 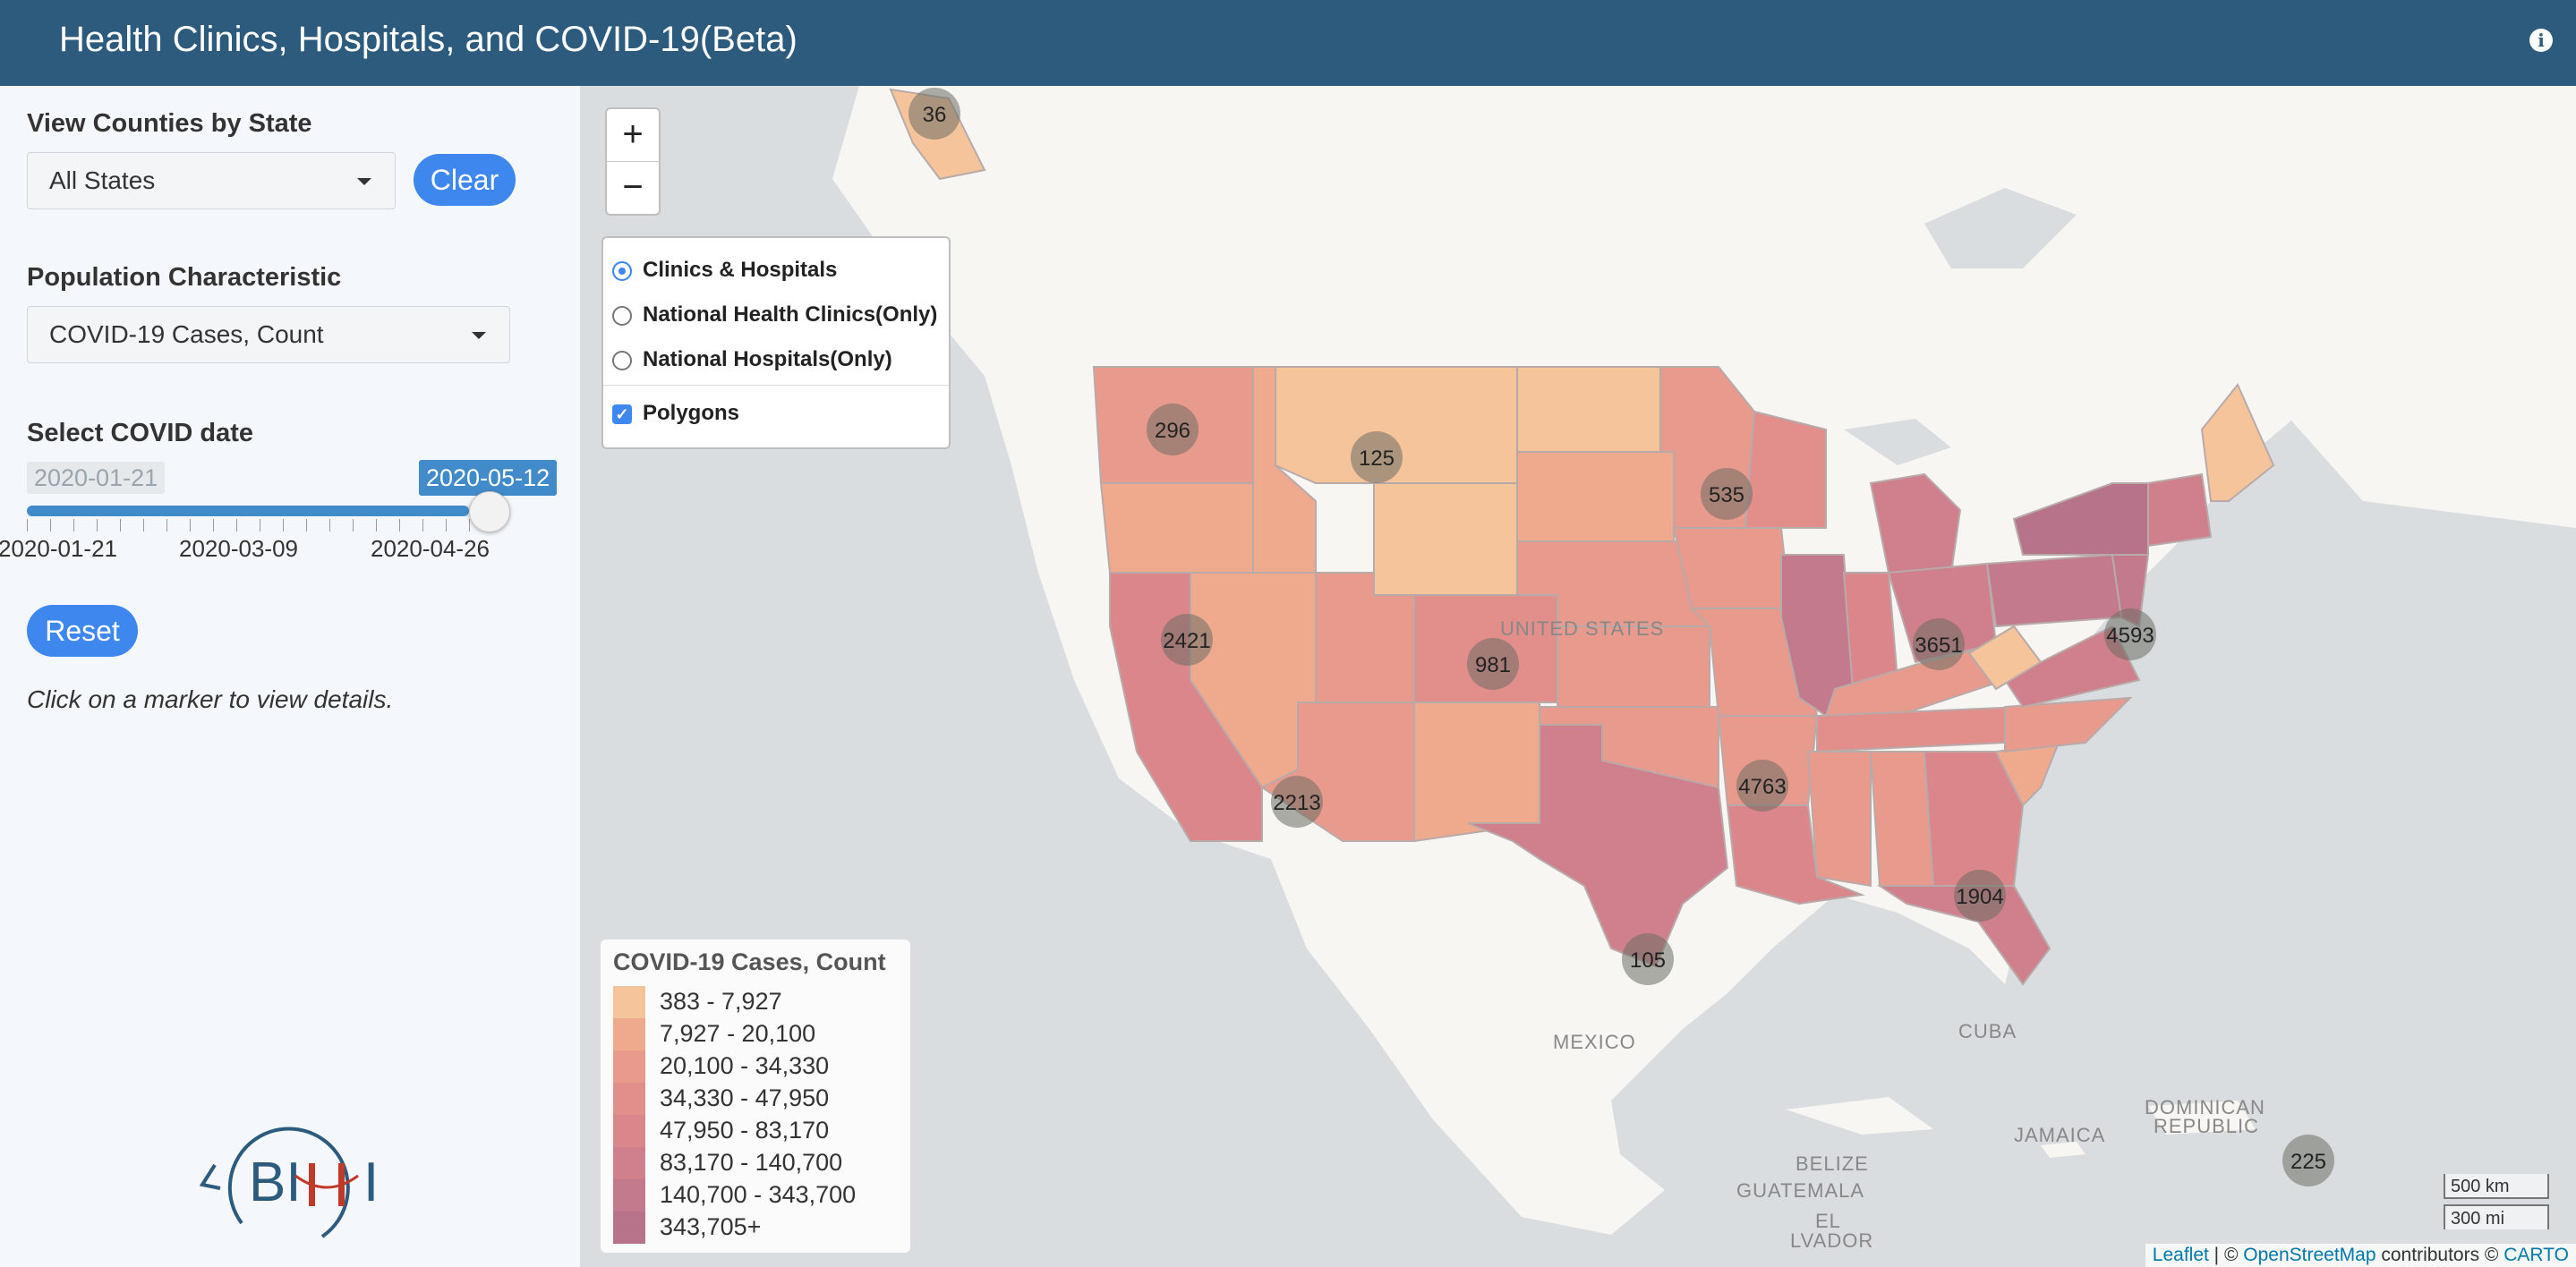 I want to click on cluster-marker: 2213, so click(x=1297, y=802).